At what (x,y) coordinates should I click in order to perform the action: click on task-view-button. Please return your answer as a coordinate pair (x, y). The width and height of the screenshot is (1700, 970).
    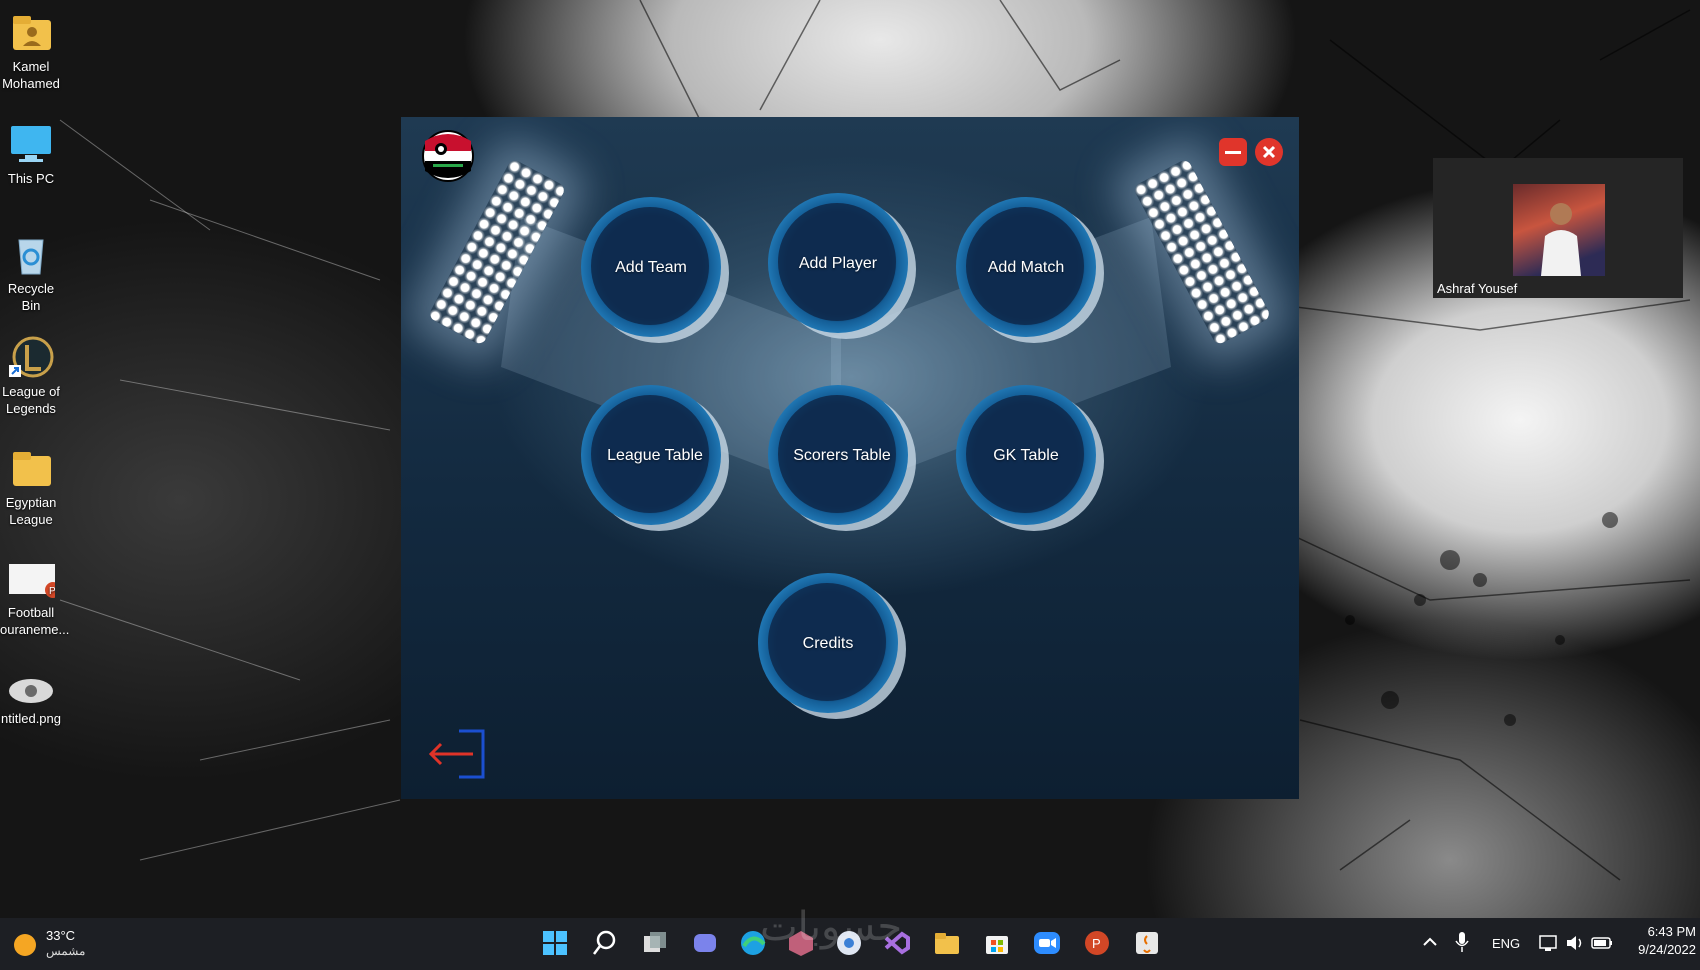
    Looking at the image, I should click on (655, 943).